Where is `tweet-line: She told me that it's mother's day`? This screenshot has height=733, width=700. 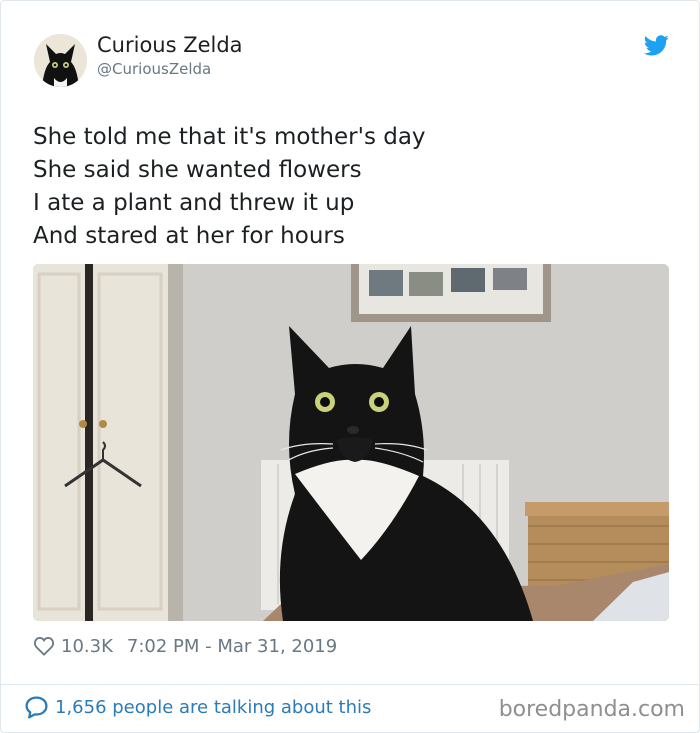
tweet-line: She told me that it's mother's day is located at coordinates (229, 137).